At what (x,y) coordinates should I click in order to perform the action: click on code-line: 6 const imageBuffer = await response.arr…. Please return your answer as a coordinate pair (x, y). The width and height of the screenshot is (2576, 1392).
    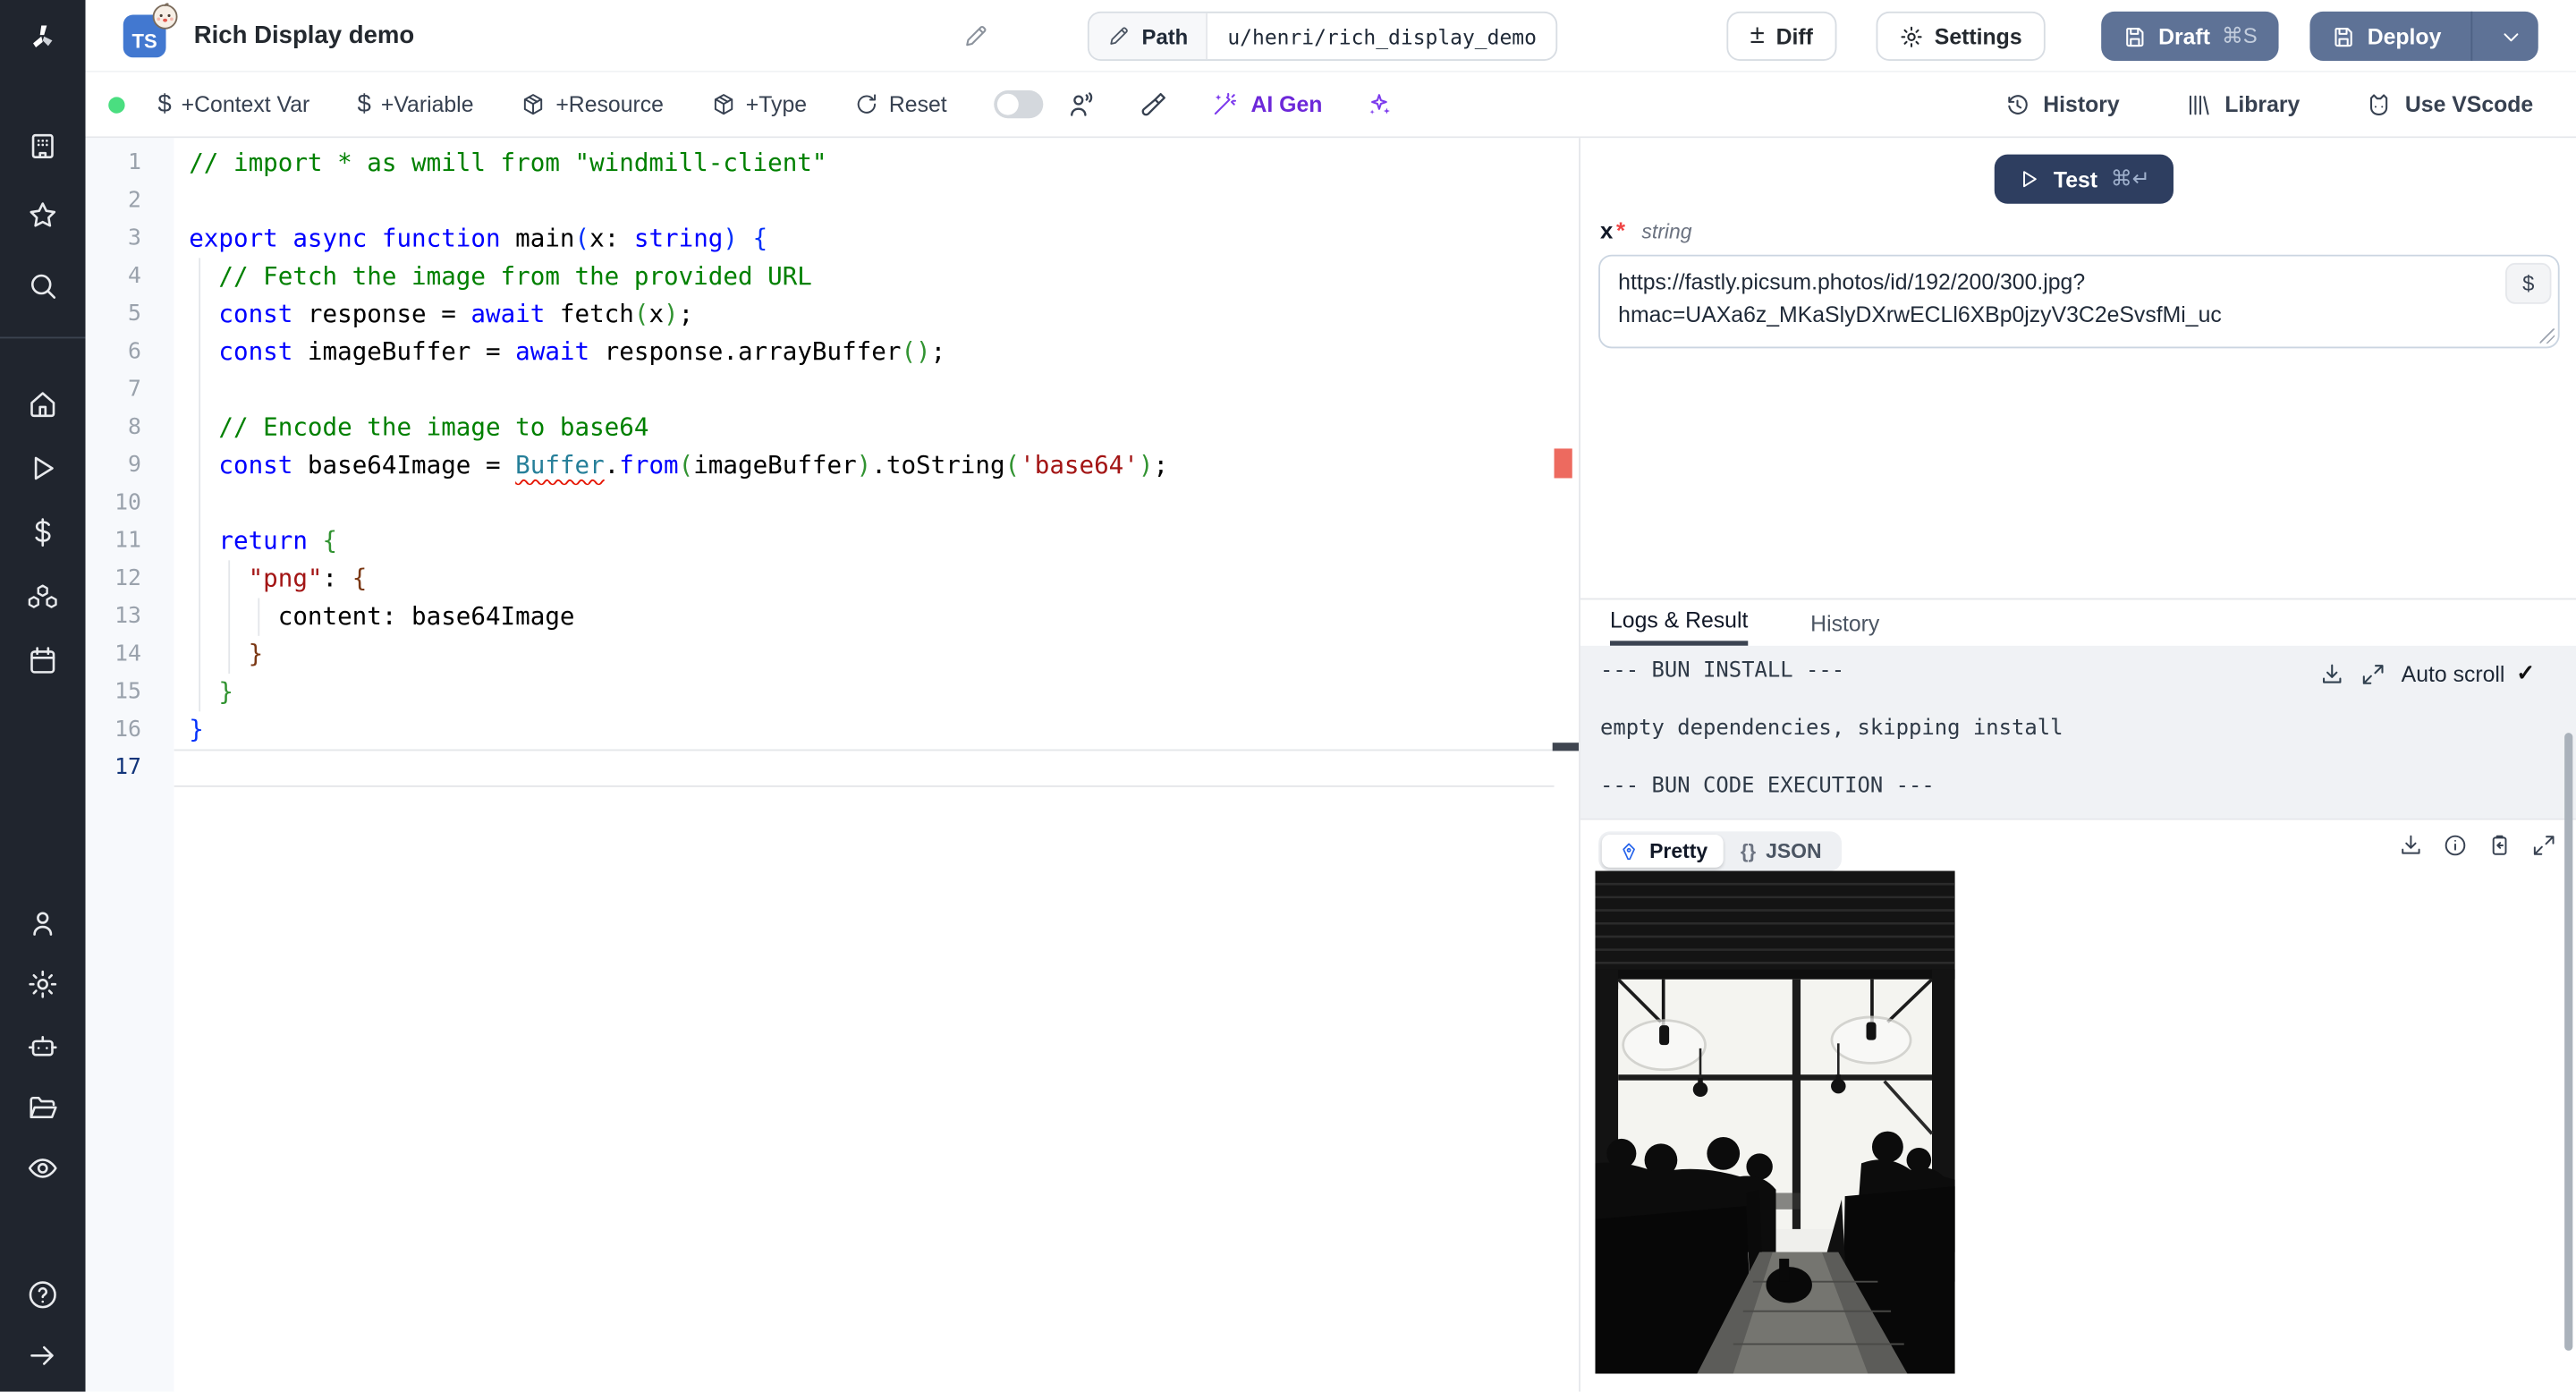
    Looking at the image, I should click on (820, 352).